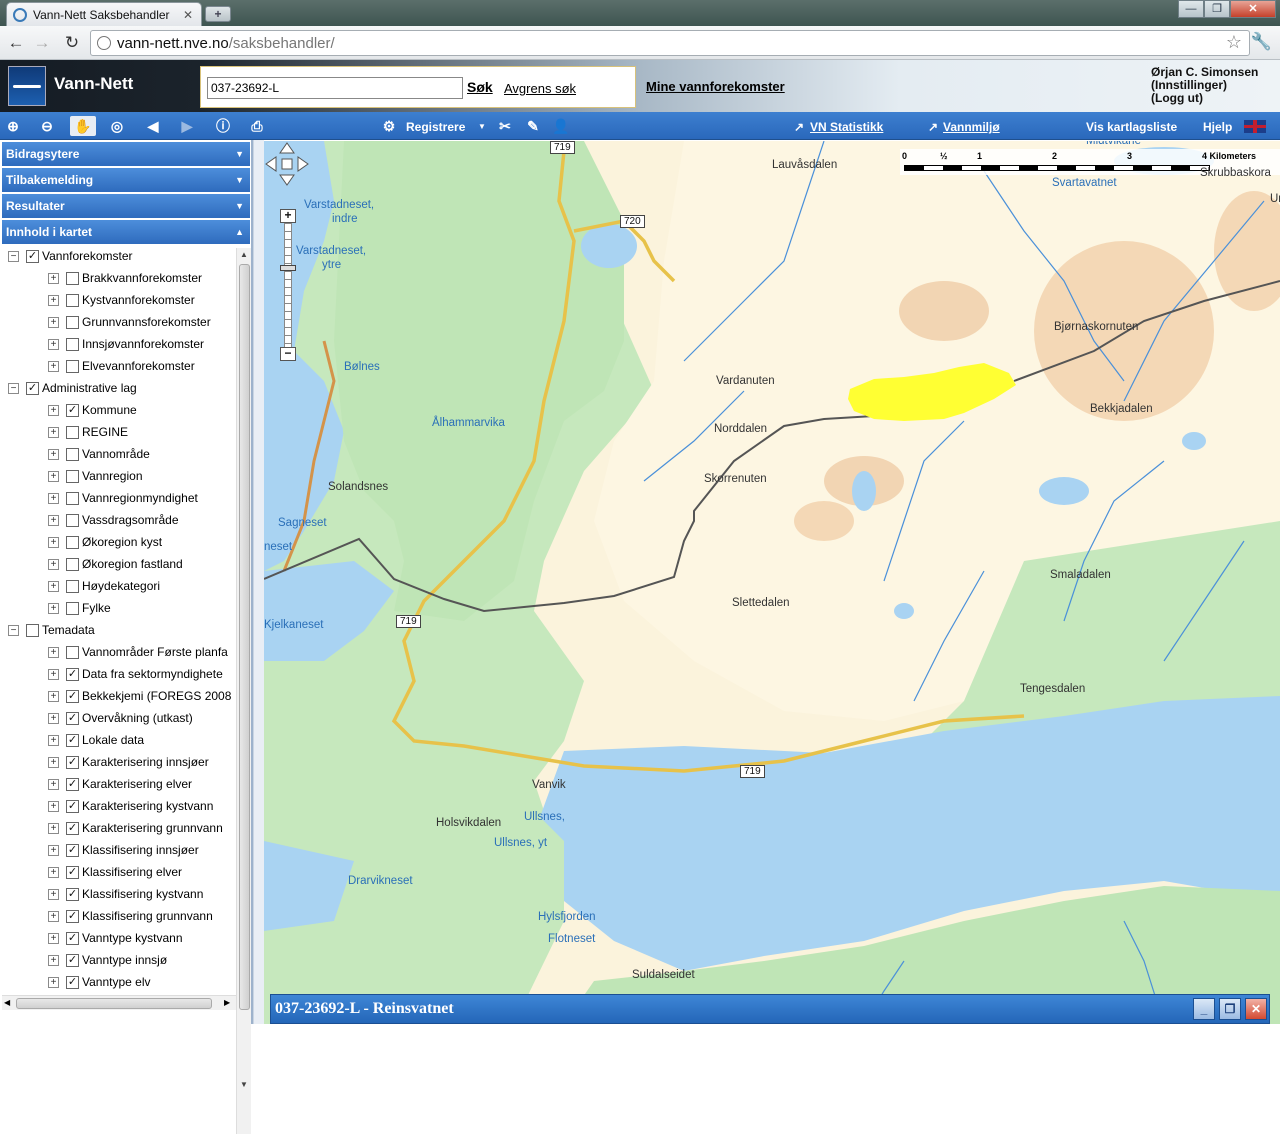 The width and height of the screenshot is (1280, 1134). I want to click on browser-tab: Vann-Nett Saksbehandler ✕, so click(104, 14).